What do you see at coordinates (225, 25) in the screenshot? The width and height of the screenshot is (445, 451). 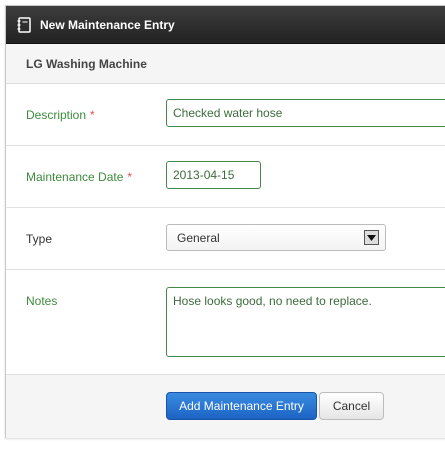 I see `dialog-title-bar: New Maintenance Entry` at bounding box center [225, 25].